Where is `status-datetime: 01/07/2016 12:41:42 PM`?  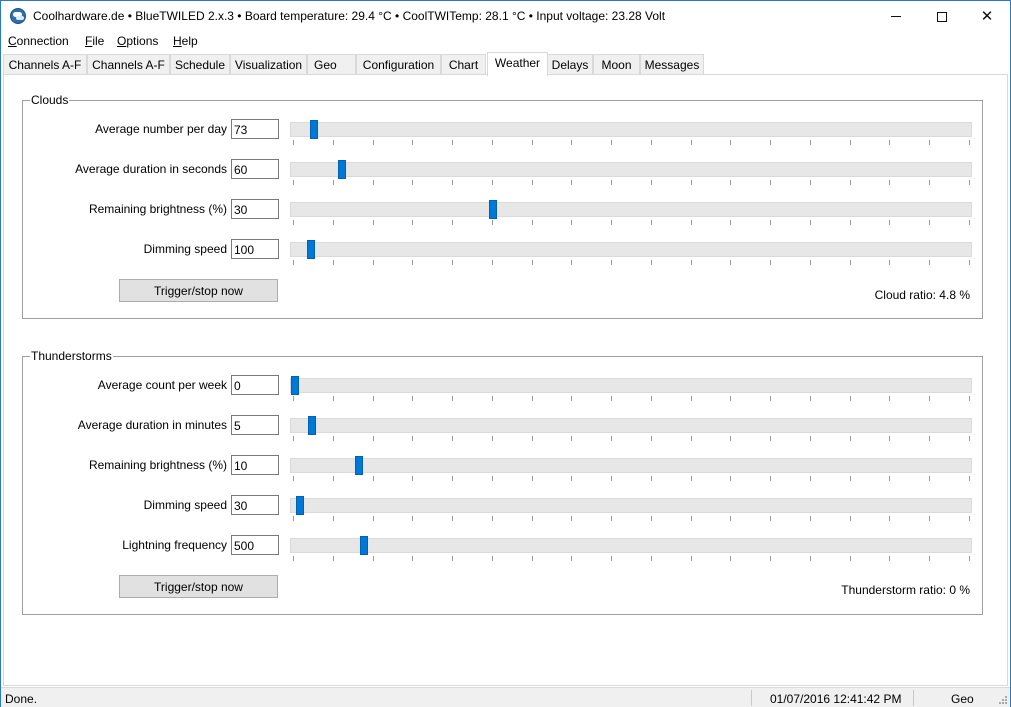
status-datetime: 01/07/2016 12:41:42 PM is located at coordinates (836, 699).